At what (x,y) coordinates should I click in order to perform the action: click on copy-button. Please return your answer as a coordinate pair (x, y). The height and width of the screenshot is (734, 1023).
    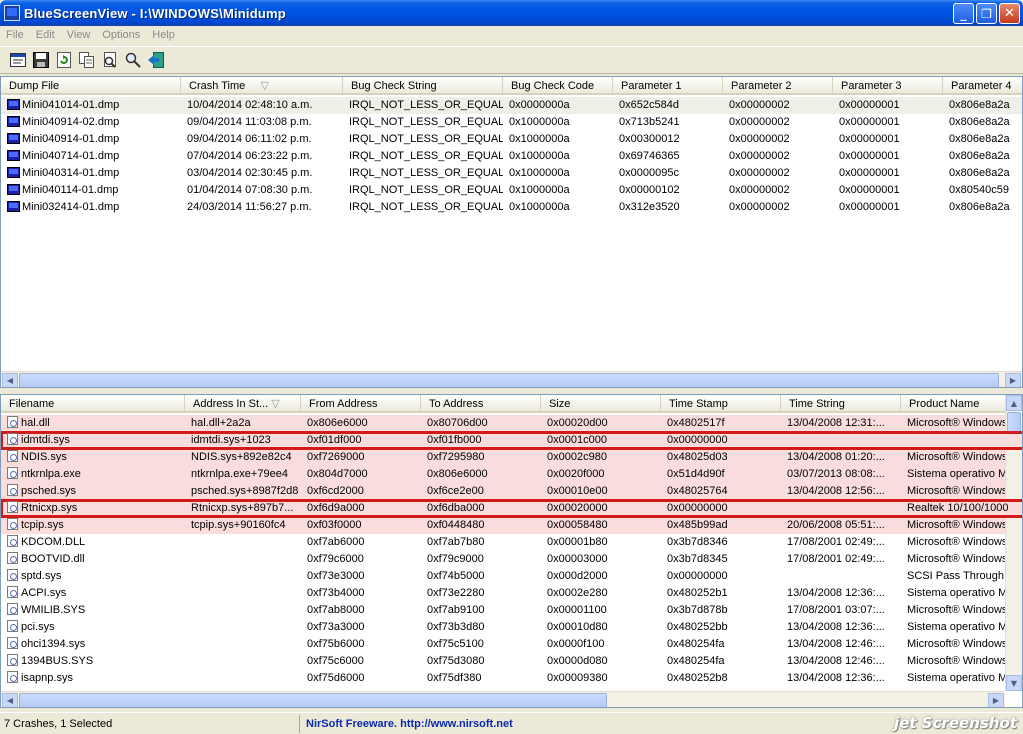
    Looking at the image, I should click on (87, 60).